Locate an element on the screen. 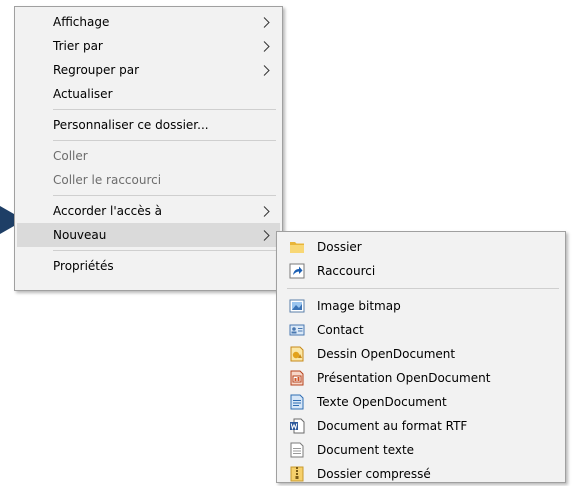 The width and height of the screenshot is (572, 486). menu-item-label: Coller is located at coordinates (70, 156).